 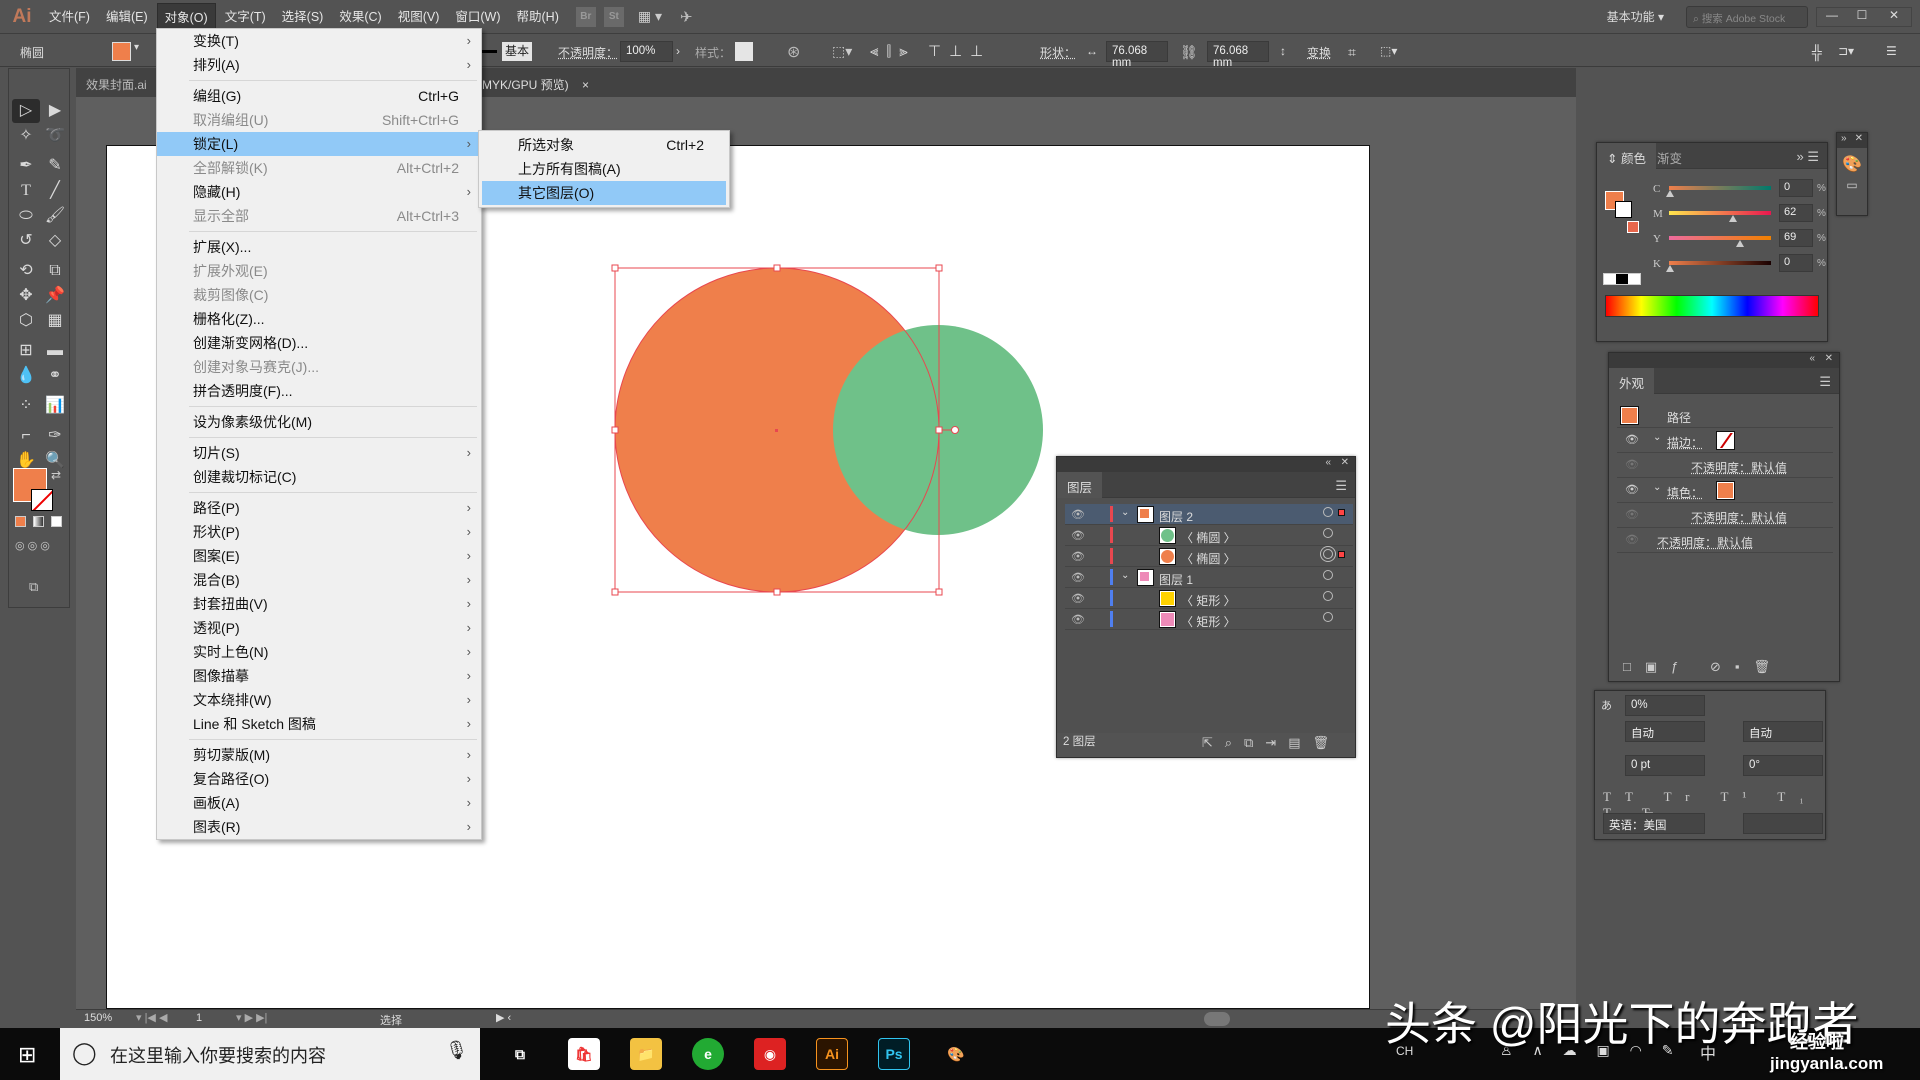 I want to click on artboard-nav-last: ▾ ▶ ▶|, so click(x=251, y=1017).